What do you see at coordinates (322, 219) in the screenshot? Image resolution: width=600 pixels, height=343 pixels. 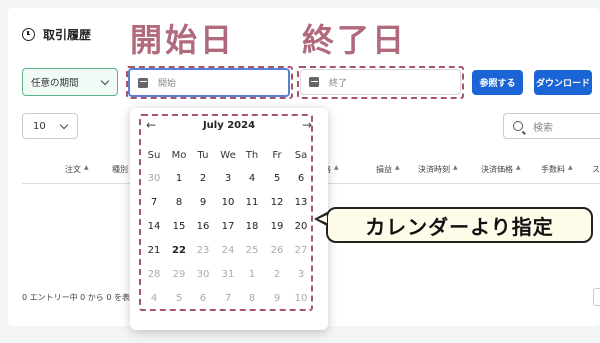 I see `callout-pointer-fill` at bounding box center [322, 219].